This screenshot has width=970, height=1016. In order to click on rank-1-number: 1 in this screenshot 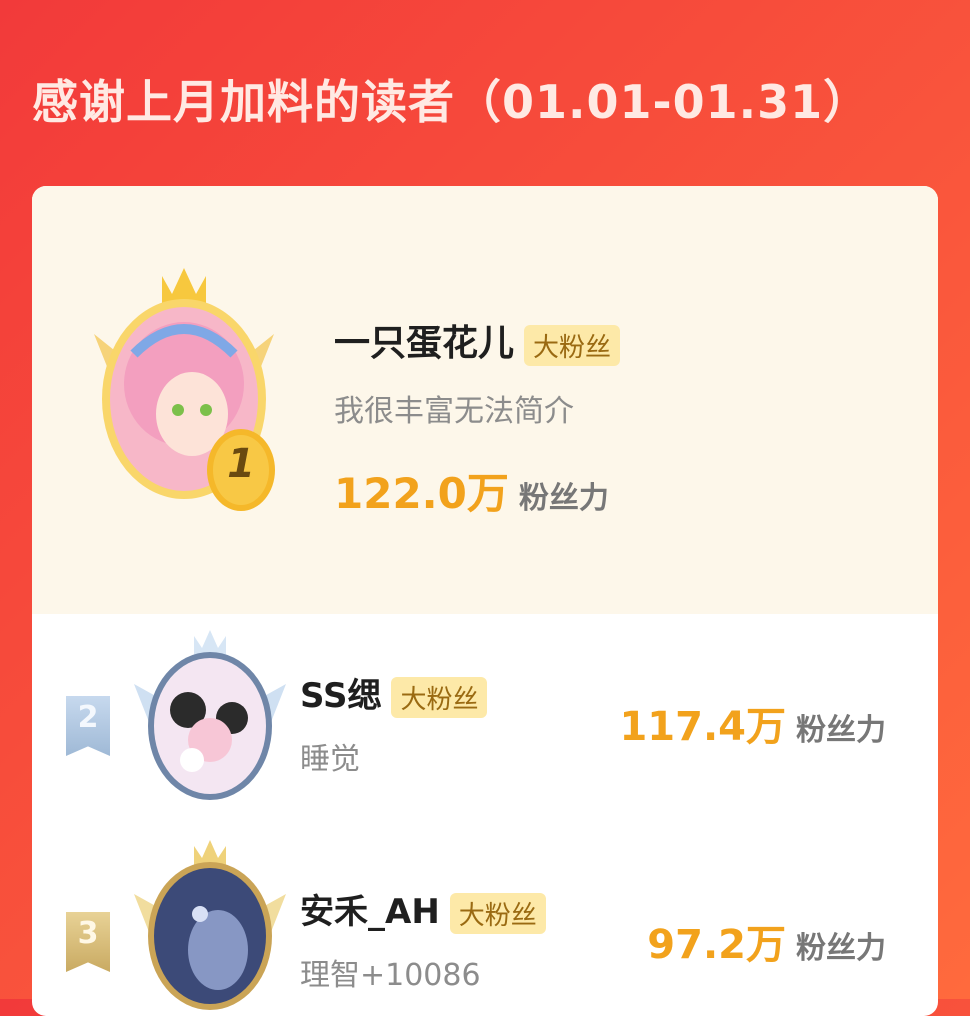, I will do `click(241, 464)`.